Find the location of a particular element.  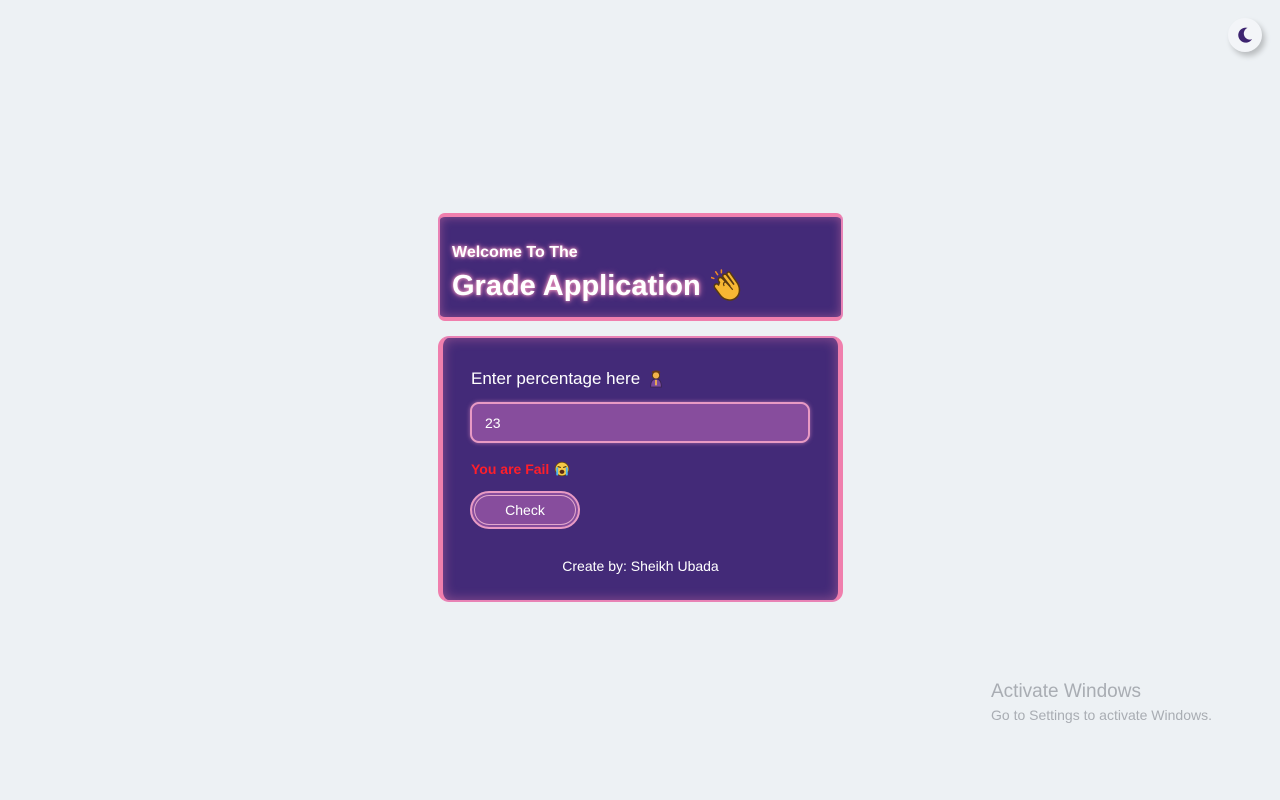

moon-icon is located at coordinates (1245, 35).